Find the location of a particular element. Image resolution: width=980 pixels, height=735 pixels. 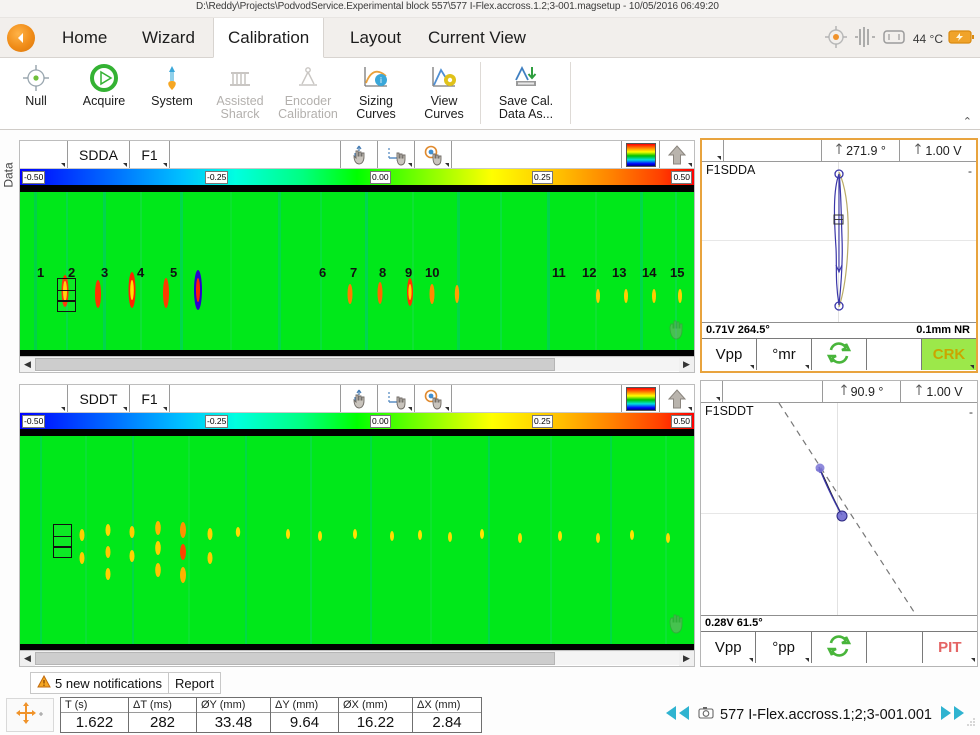

notifications-button: 5 new notifications is located at coordinates (99, 683).